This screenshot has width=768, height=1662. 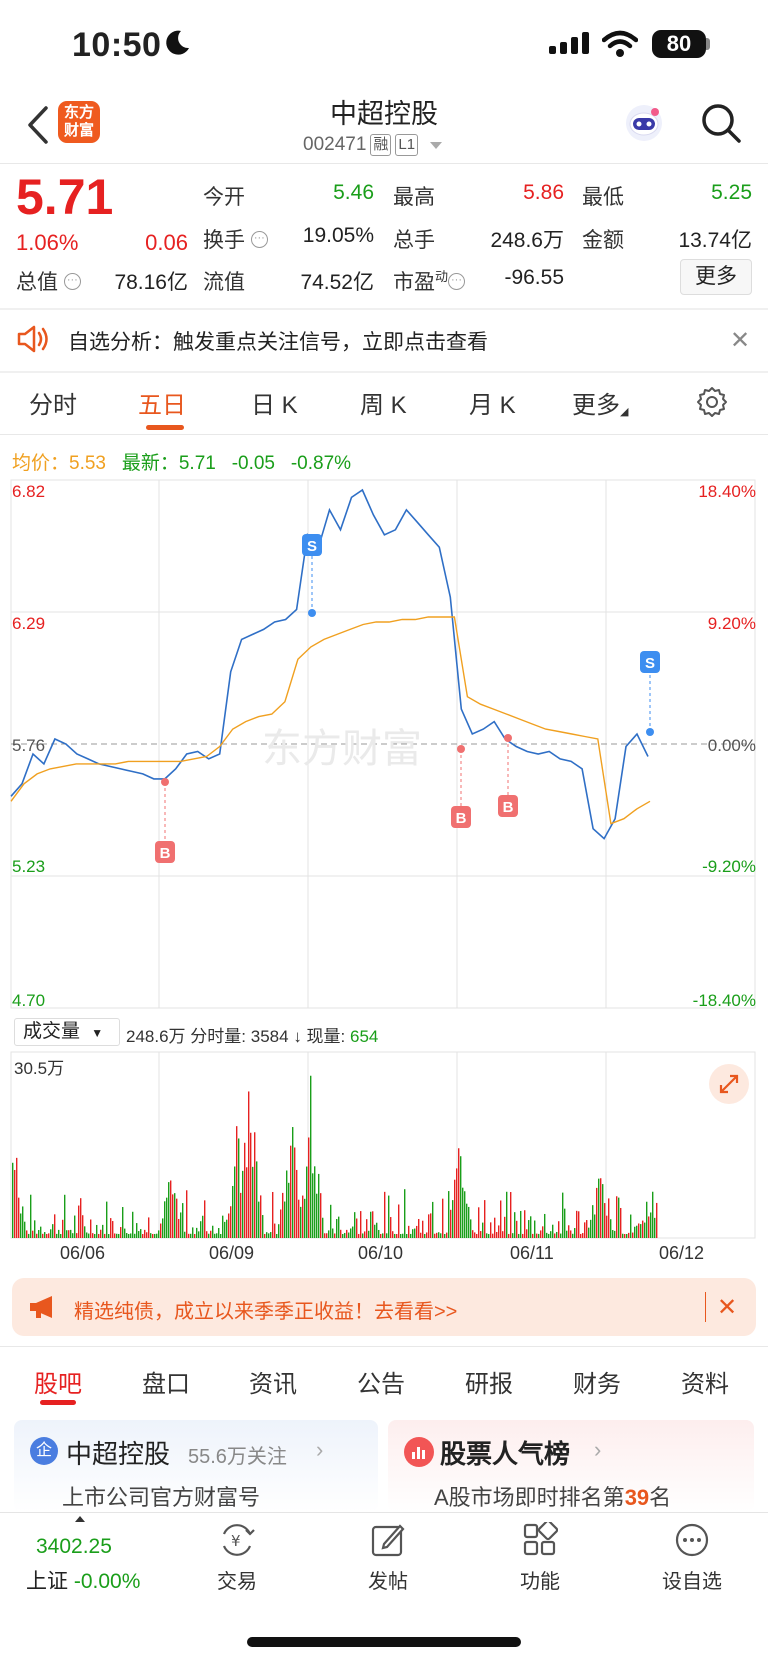 What do you see at coordinates (712, 402) in the screenshot?
I see `gear-icon` at bounding box center [712, 402].